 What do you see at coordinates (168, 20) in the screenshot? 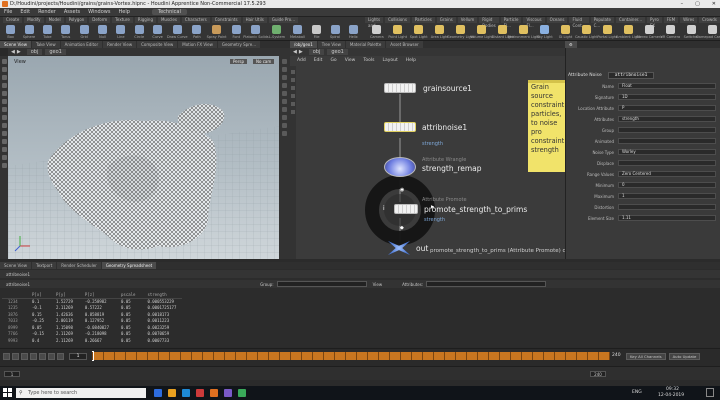
I see `shelf-tab-muscles: Muscles` at bounding box center [168, 20].